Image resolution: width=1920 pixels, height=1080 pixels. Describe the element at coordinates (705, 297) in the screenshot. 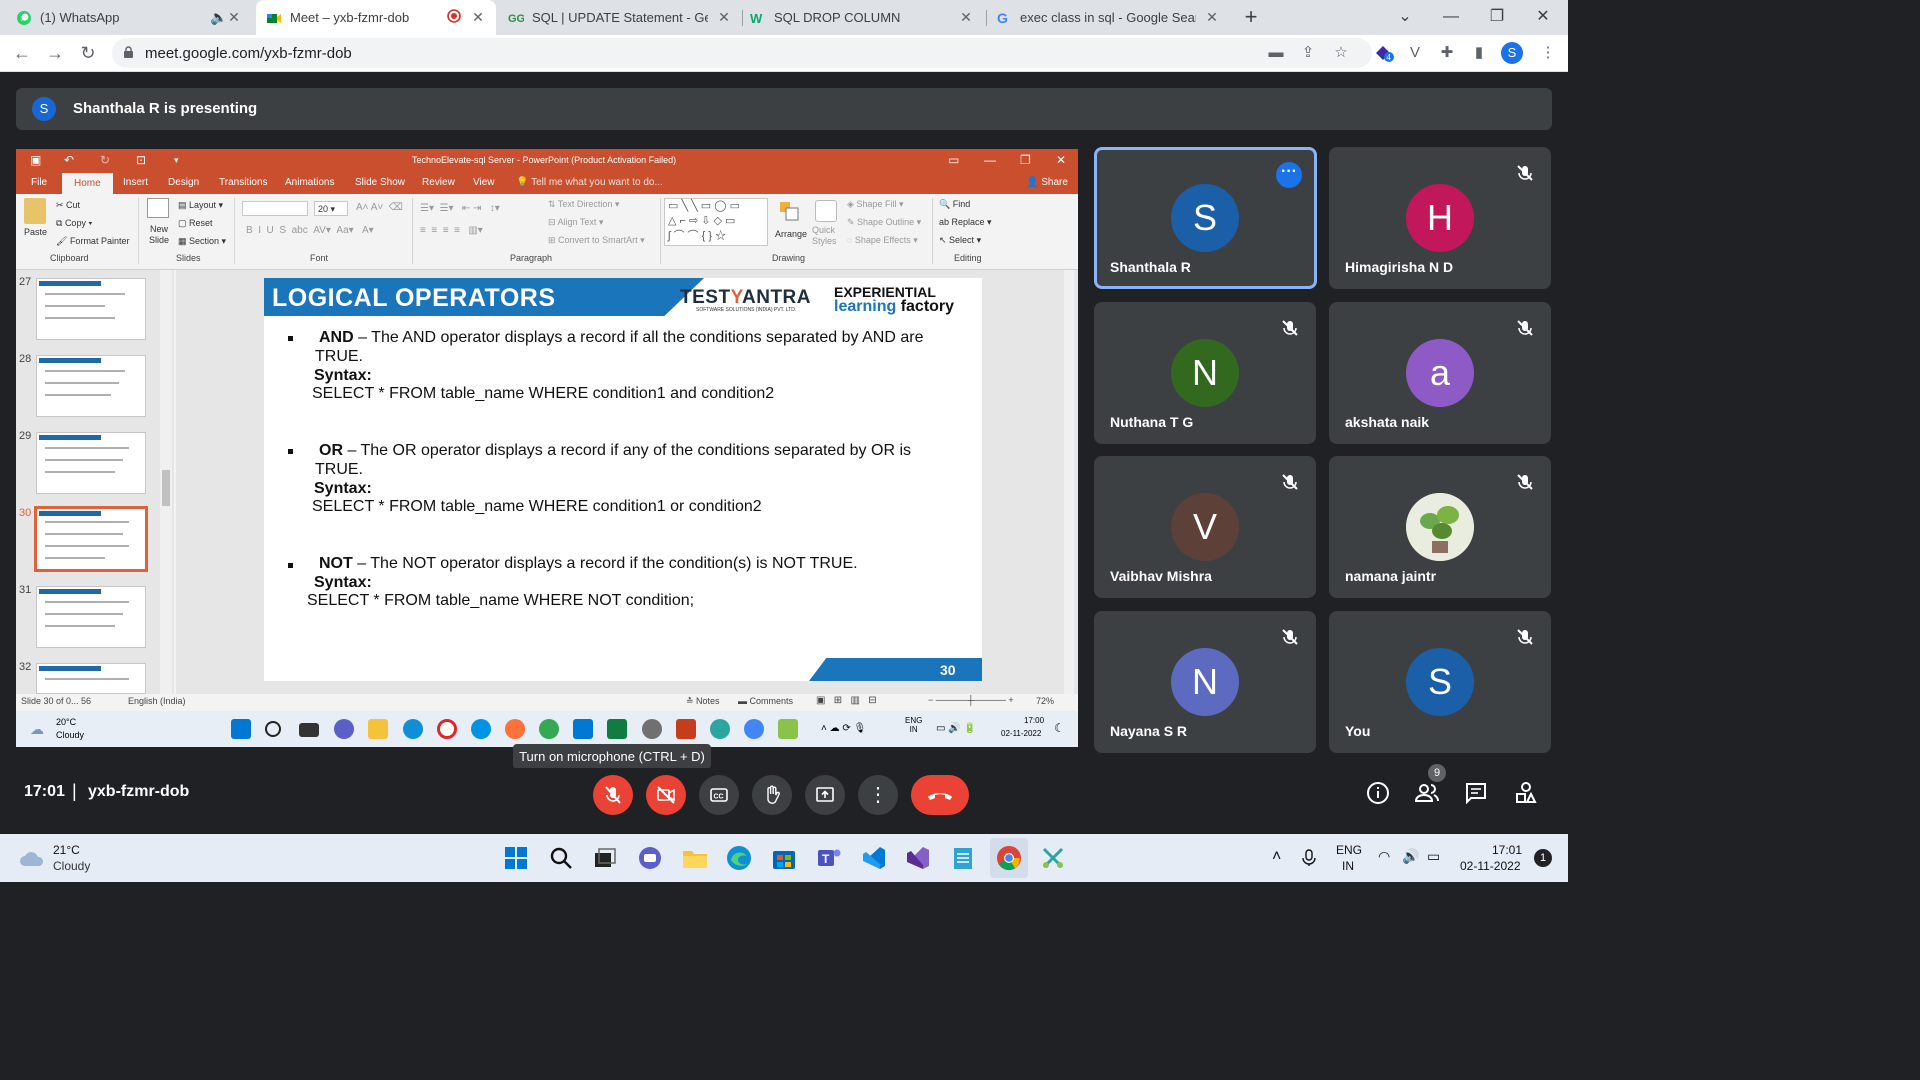

I see `logo-part: TEST` at that location.